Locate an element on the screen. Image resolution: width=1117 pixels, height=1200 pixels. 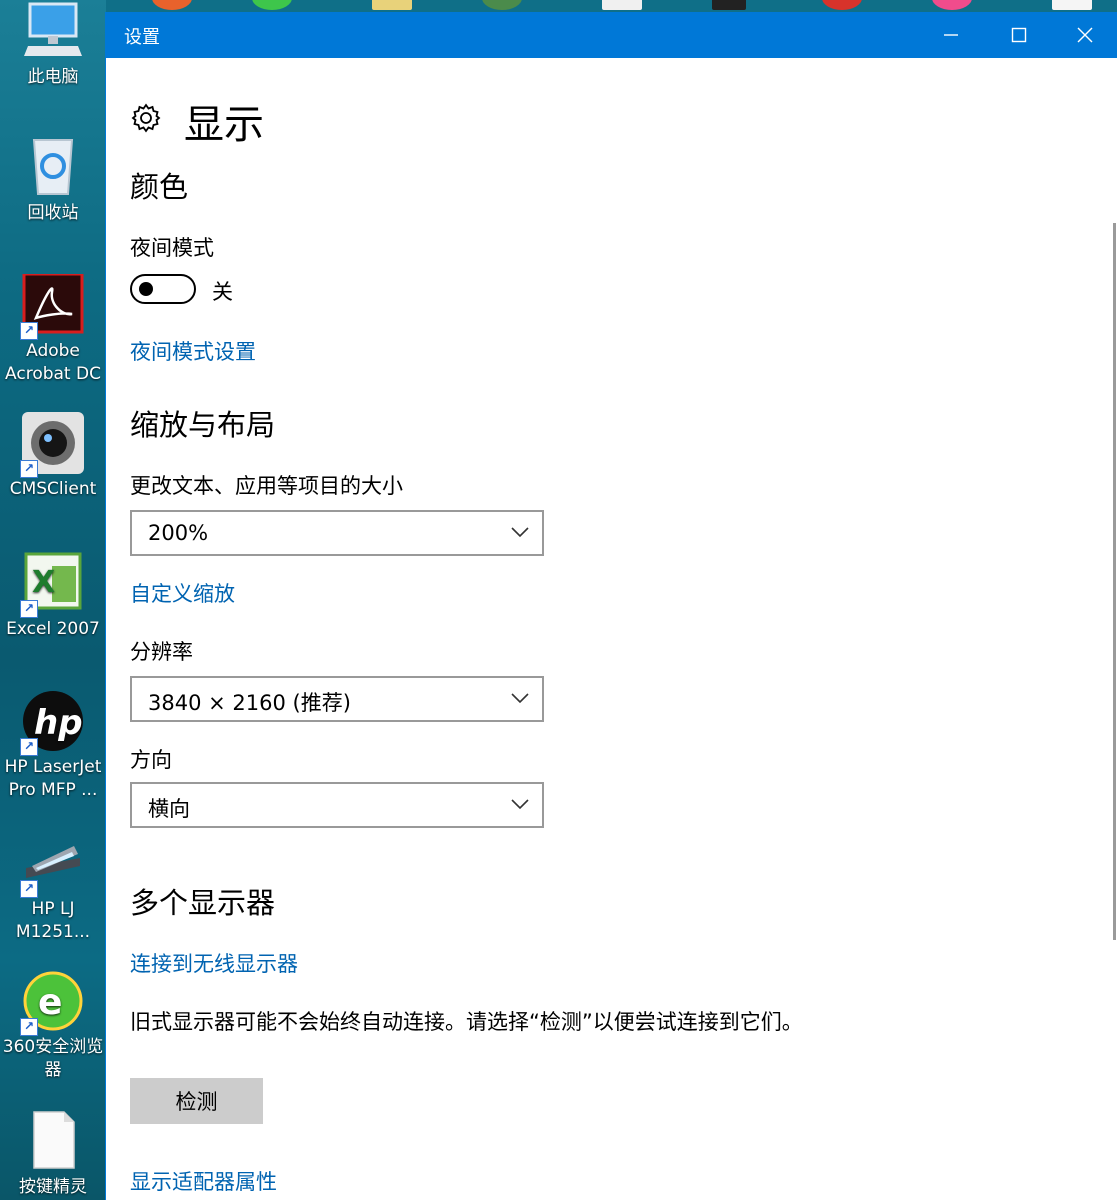
custom-scale-link: 自定义缩放 is located at coordinates (182, 593).